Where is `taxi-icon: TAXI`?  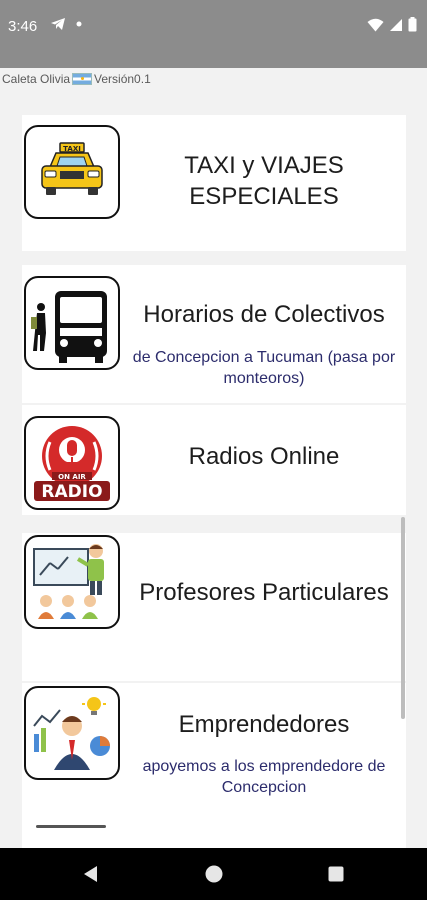 taxi-icon: TAXI is located at coordinates (72, 172).